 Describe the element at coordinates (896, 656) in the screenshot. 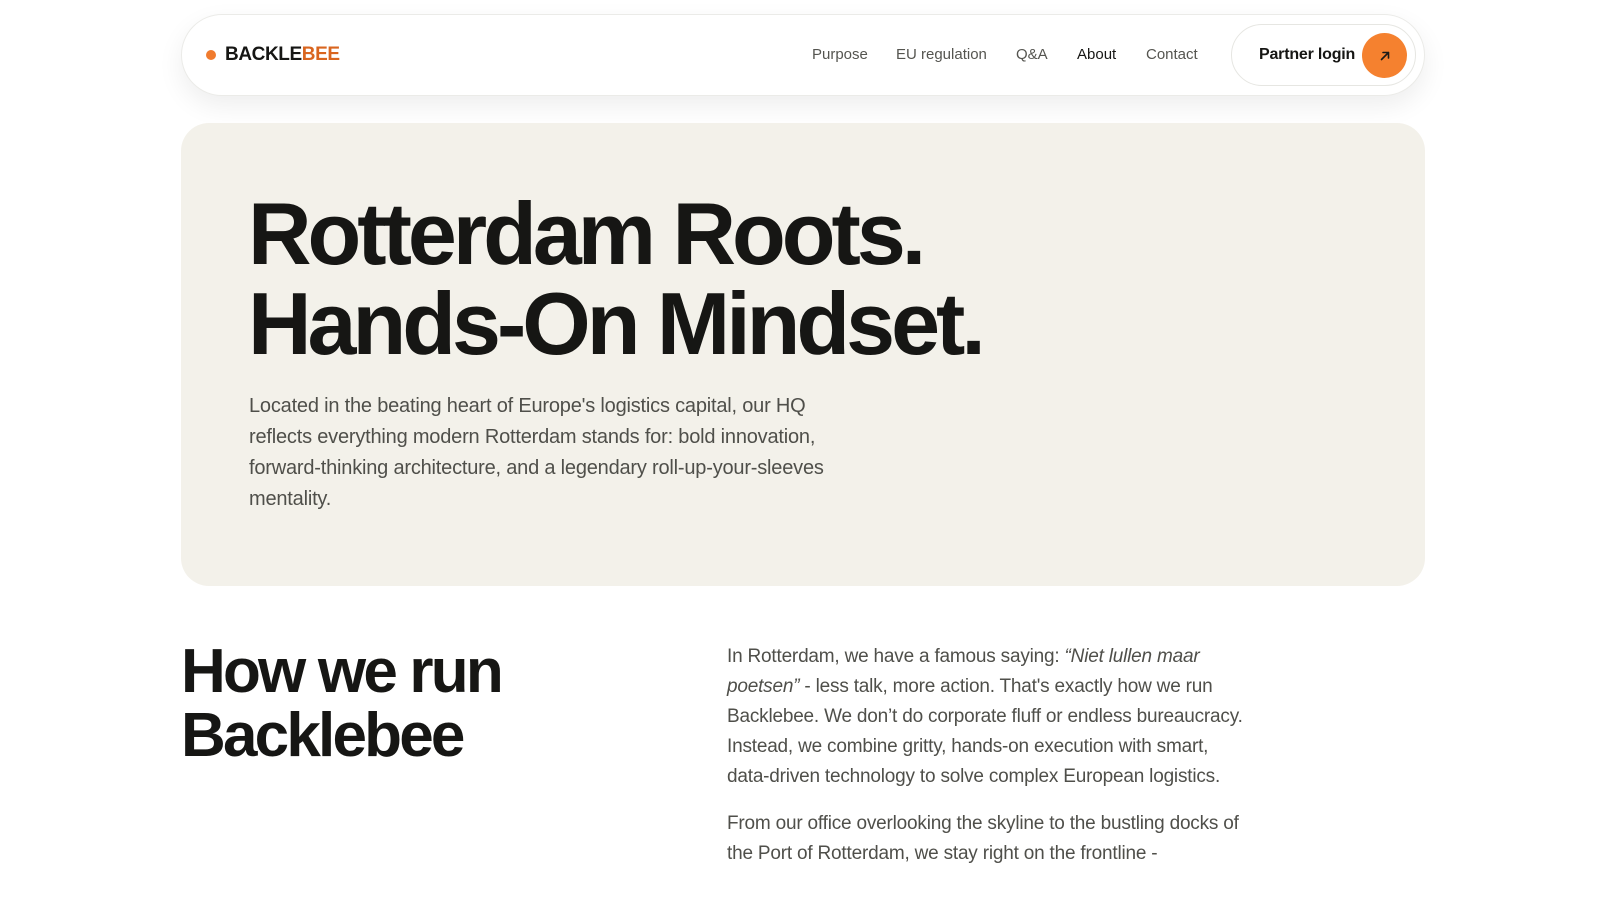

I see `paragraph-1-intro: In Rotterdam, we have a famous saying:` at that location.